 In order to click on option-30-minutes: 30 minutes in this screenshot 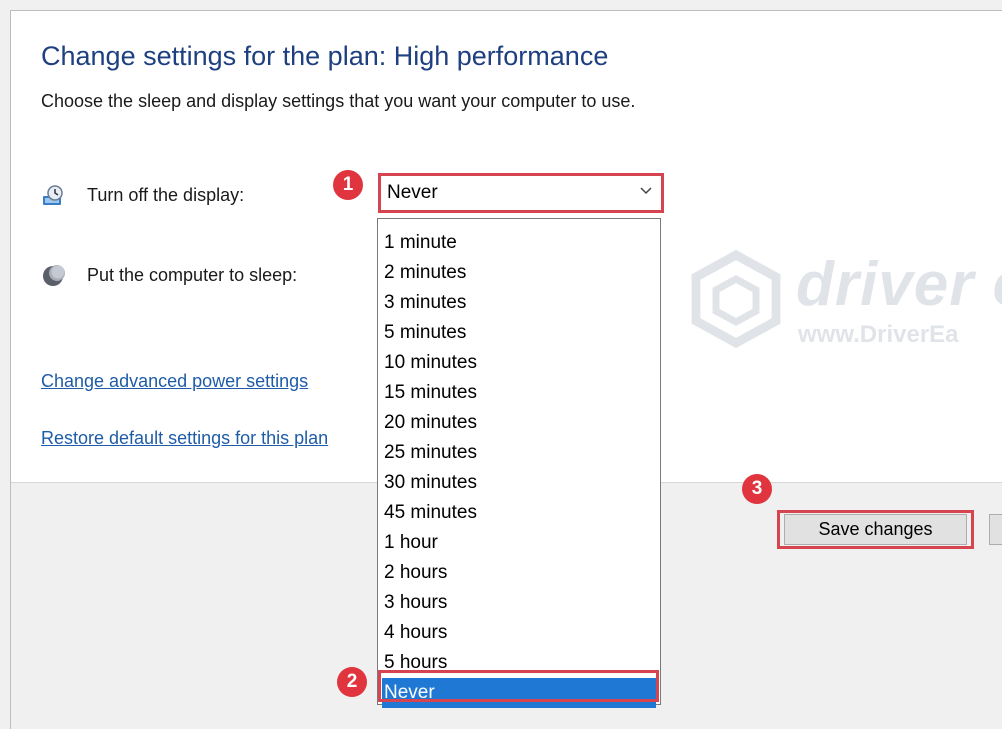, I will do `click(519, 483)`.